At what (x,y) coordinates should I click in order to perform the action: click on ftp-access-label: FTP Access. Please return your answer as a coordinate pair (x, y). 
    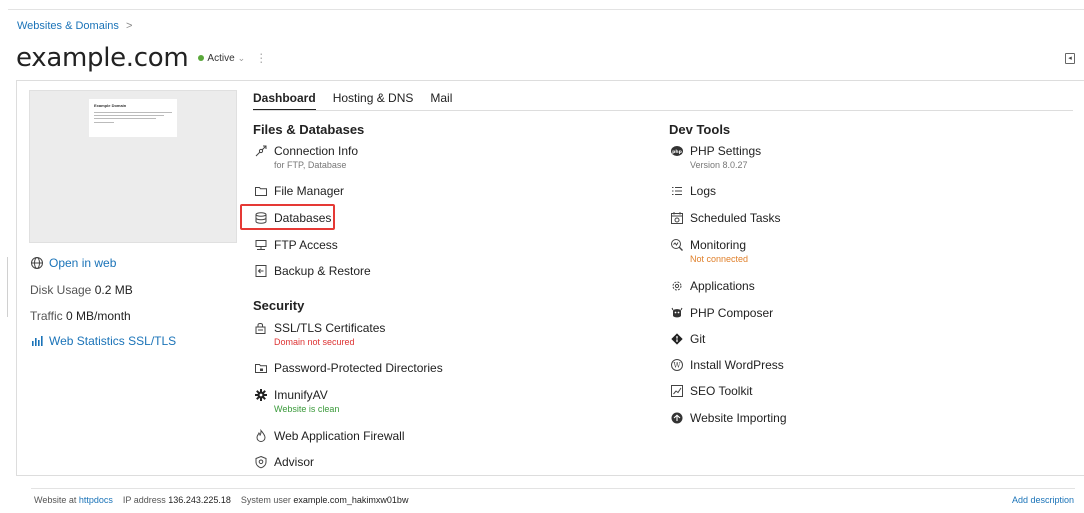
    Looking at the image, I should click on (306, 245).